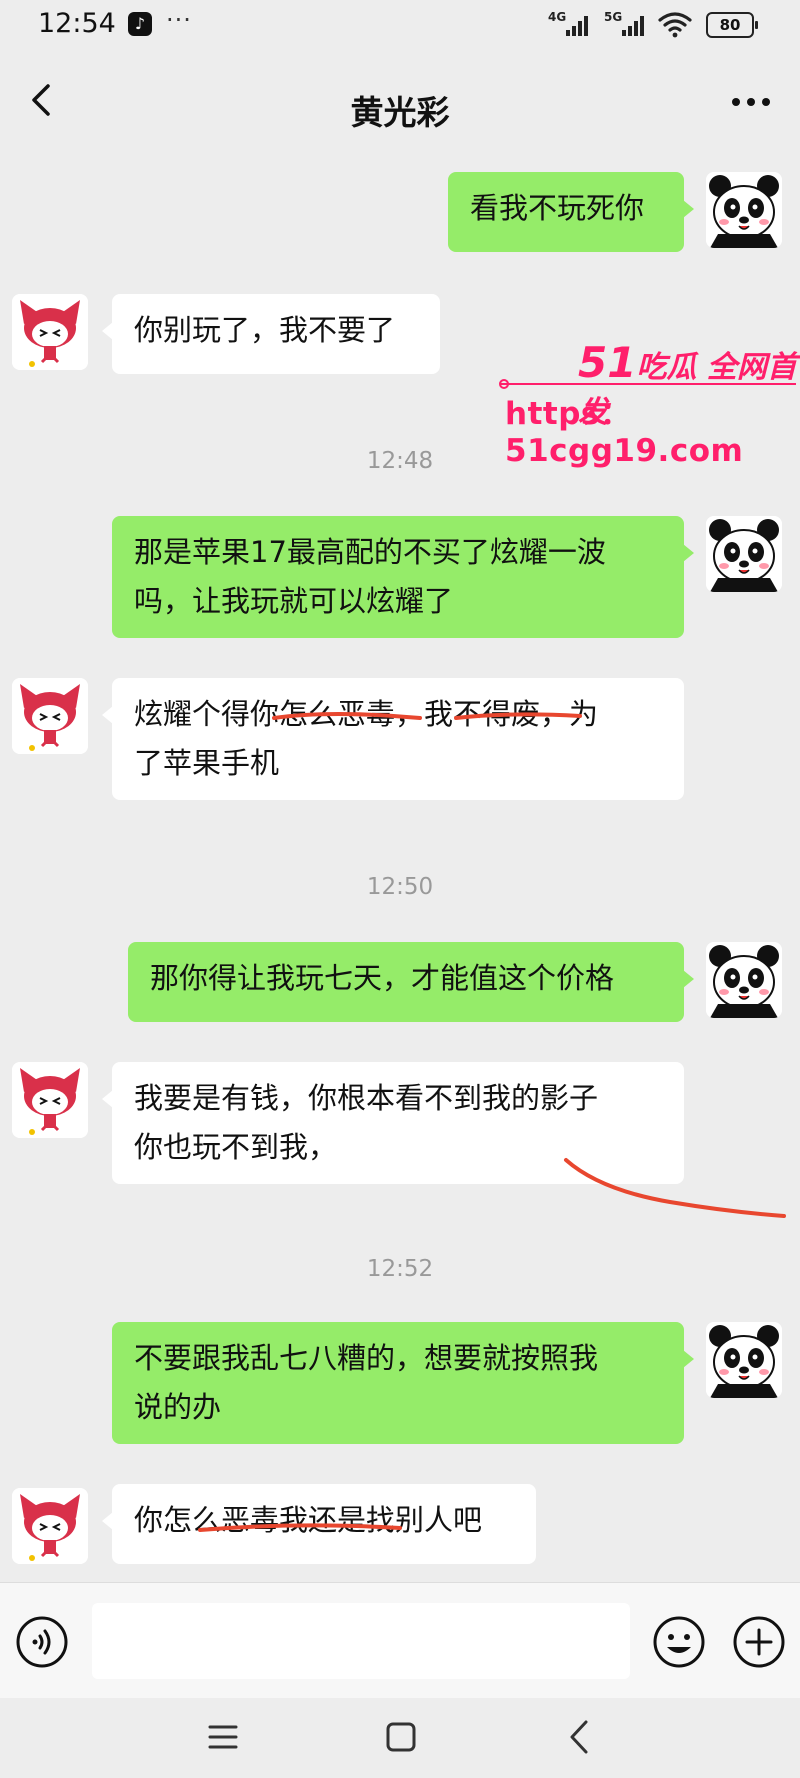  What do you see at coordinates (366, 1358) in the screenshot?
I see `message-text-line: 不要跟我乱七八糟的，想要就按照我` at bounding box center [366, 1358].